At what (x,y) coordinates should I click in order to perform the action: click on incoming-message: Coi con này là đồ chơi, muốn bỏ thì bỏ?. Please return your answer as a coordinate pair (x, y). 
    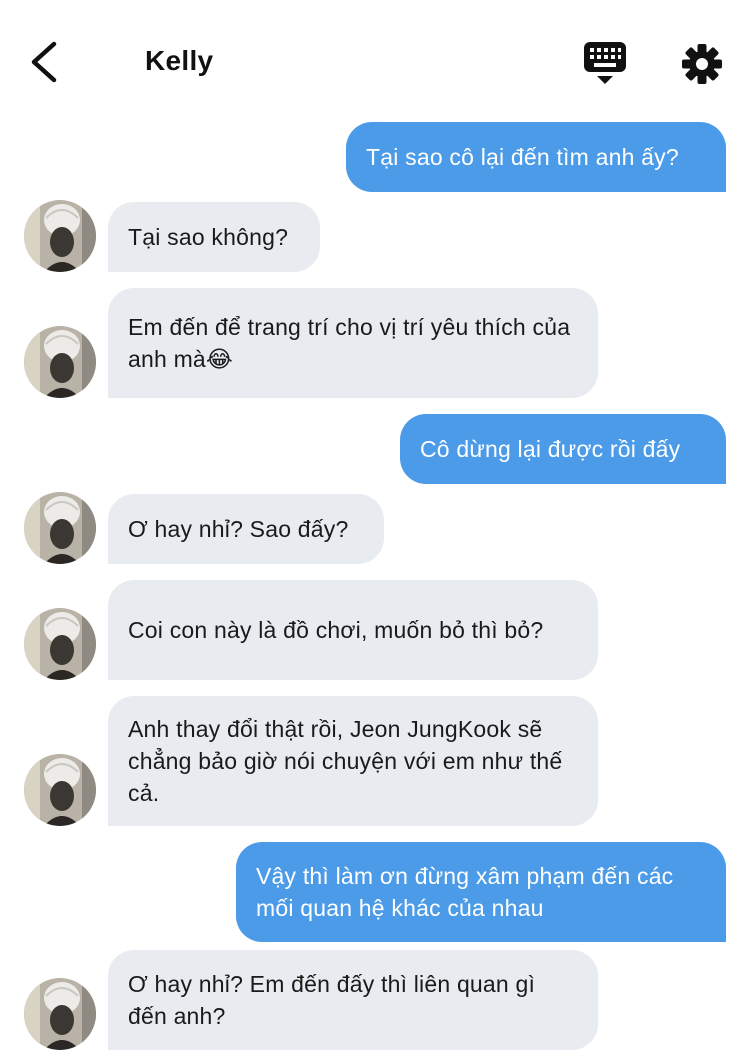
    Looking at the image, I should click on (353, 630).